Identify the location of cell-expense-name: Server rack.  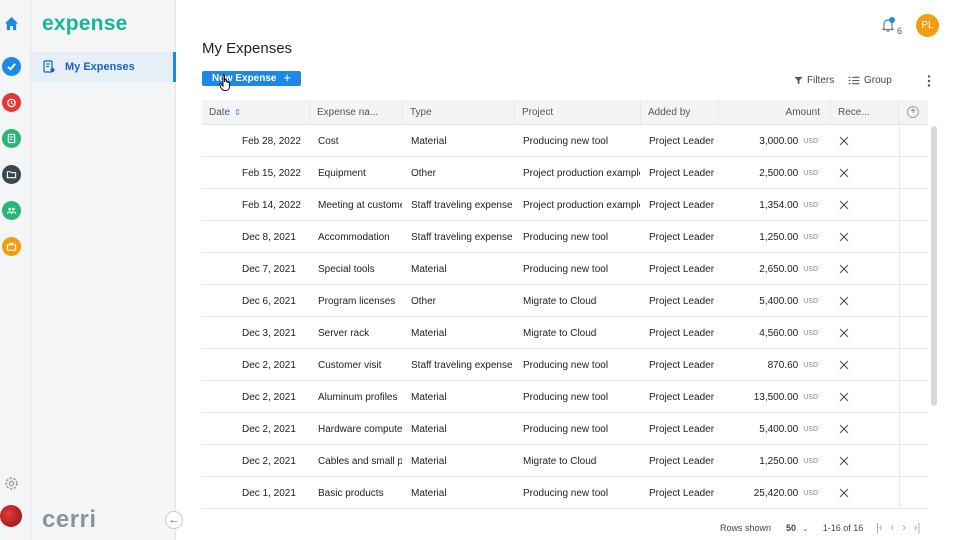
(344, 333).